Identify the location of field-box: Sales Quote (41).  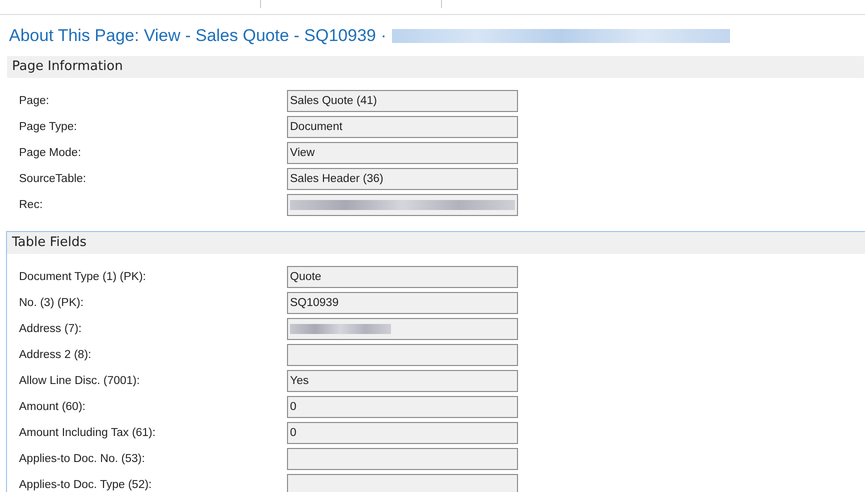
(402, 101).